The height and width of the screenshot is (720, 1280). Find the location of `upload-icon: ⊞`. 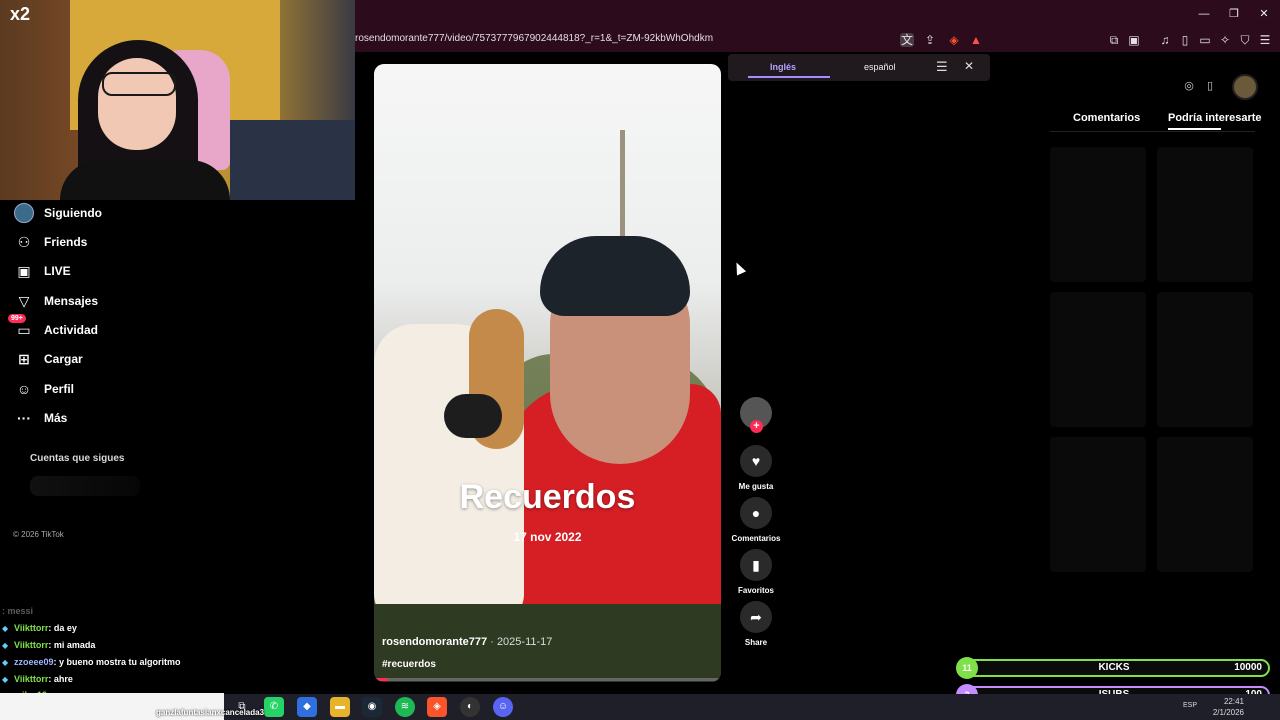

upload-icon: ⊞ is located at coordinates (24, 358).